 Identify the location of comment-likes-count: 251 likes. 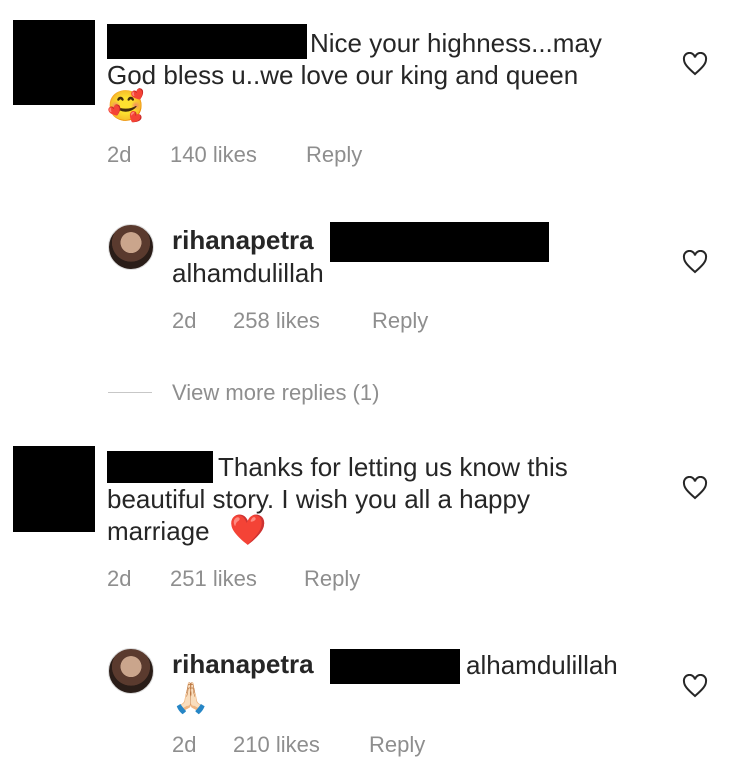
(213, 579).